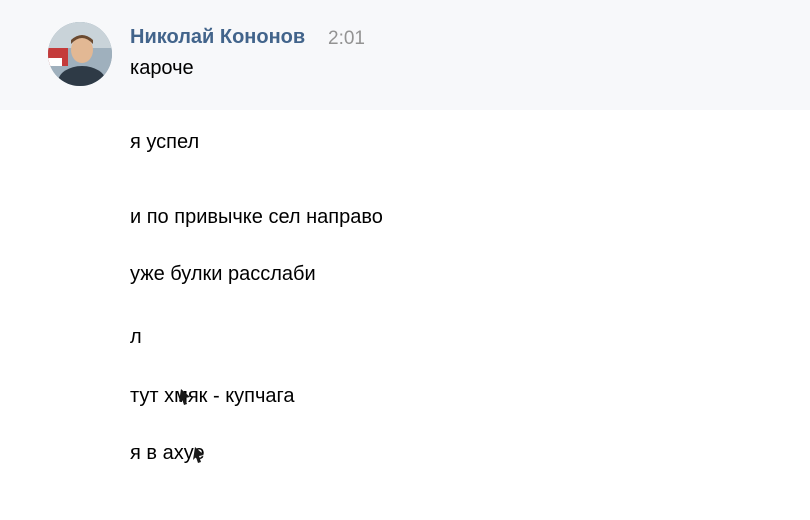 Image resolution: width=810 pixels, height=520 pixels. I want to click on message-line: уже булки расслаби, so click(223, 274).